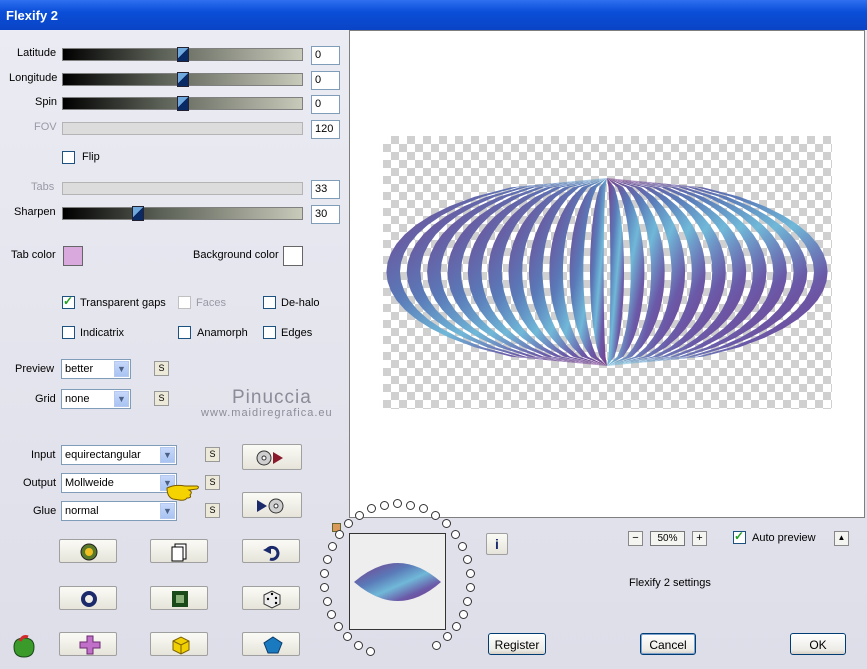  What do you see at coordinates (45, 399) in the screenshot?
I see `grid-label: Grid` at bounding box center [45, 399].